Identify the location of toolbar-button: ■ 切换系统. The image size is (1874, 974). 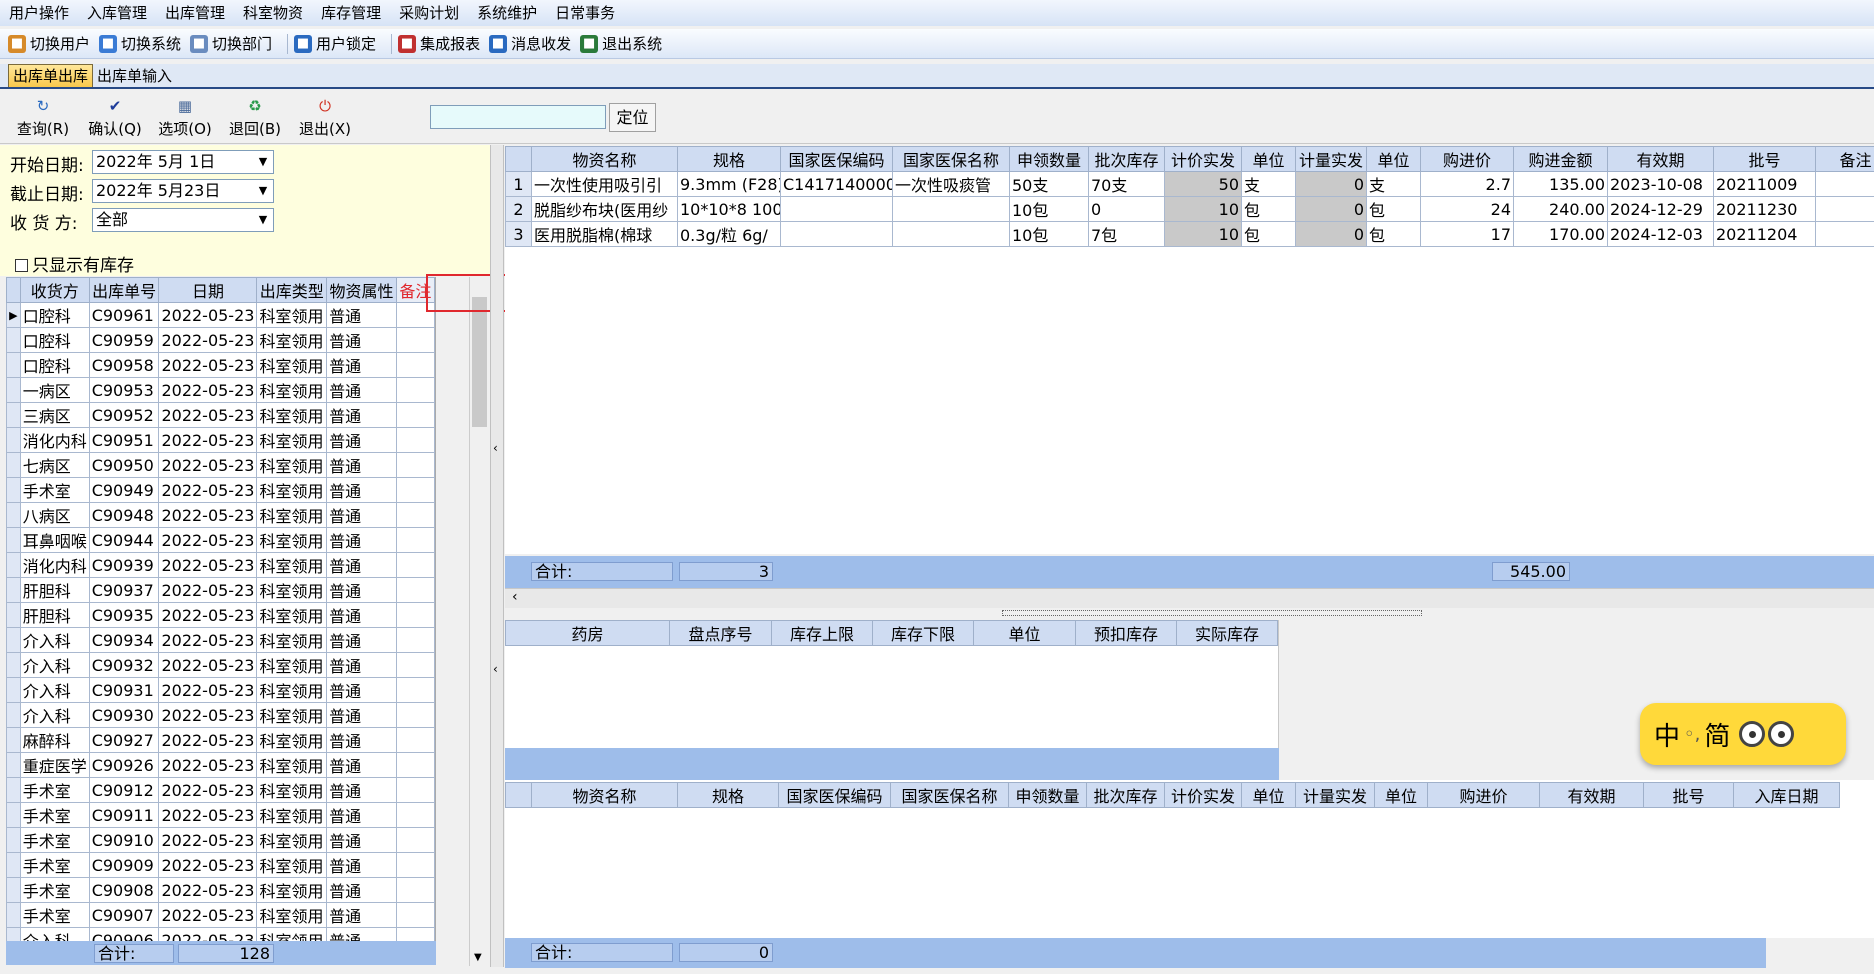
(140, 43).